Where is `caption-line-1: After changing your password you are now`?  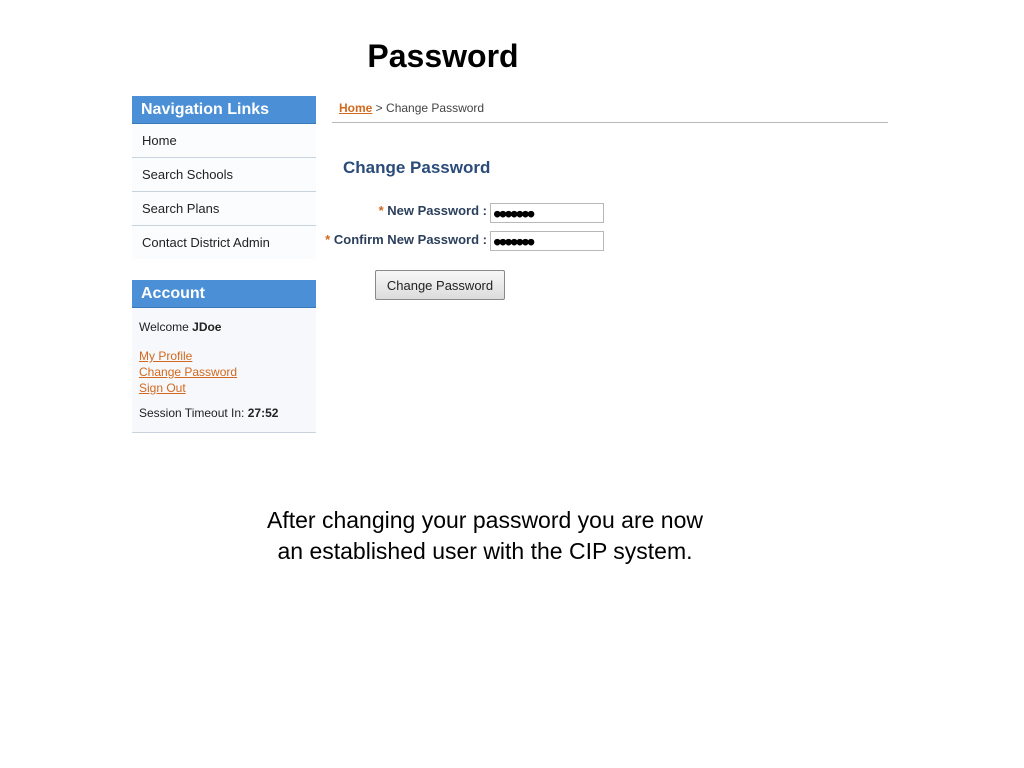
caption-line-1: After changing your password you are now is located at coordinates (485, 520).